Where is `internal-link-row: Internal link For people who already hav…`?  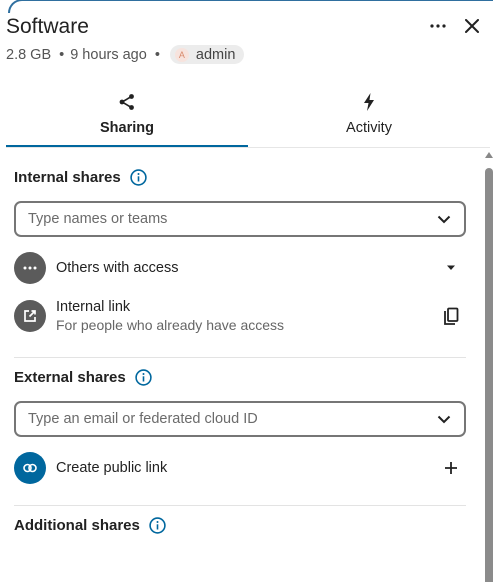
internal-link-row: Internal link For people who already hav… is located at coordinates (240, 316).